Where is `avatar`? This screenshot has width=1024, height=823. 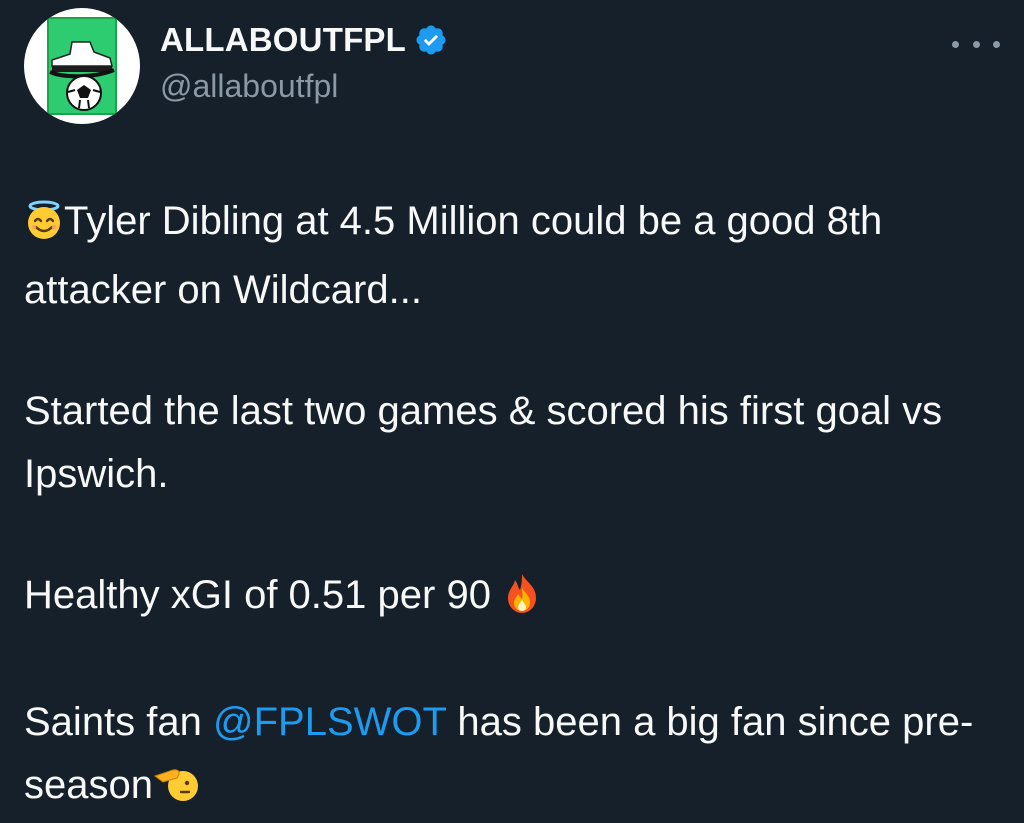 avatar is located at coordinates (82, 66).